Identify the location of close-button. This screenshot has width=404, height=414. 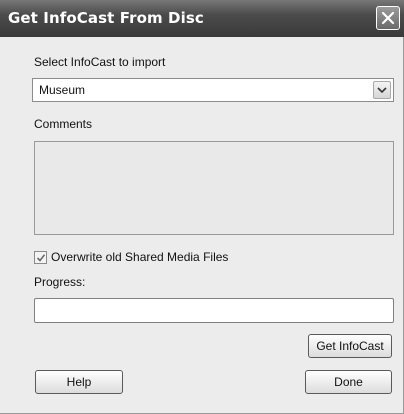
(388, 18).